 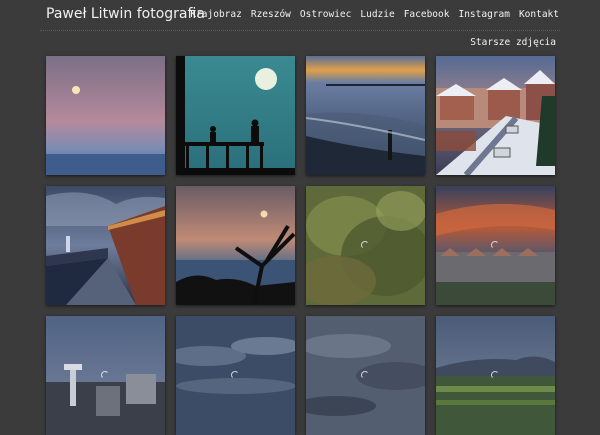 I want to click on nav-item-rzeszow: Rzeszów, so click(x=271, y=14).